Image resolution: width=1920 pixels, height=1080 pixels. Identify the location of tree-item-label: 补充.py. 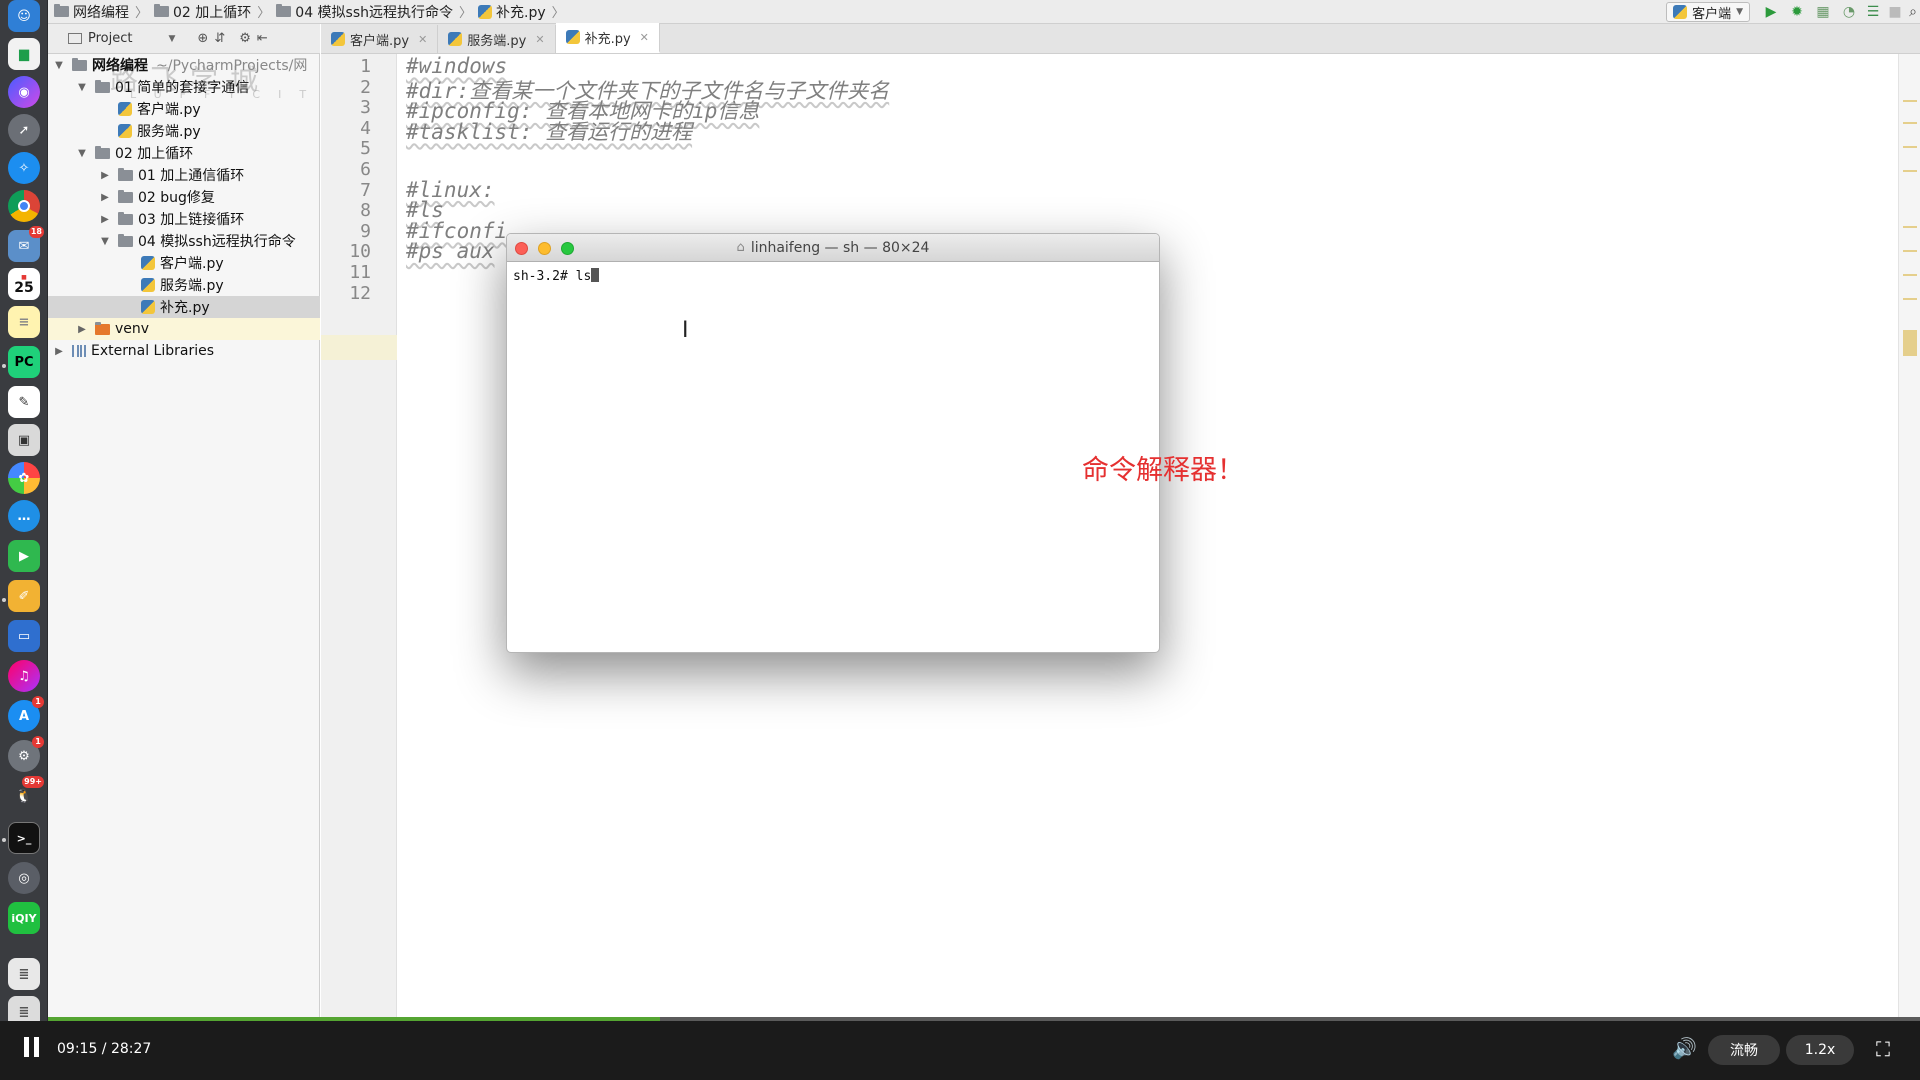
(185, 308).